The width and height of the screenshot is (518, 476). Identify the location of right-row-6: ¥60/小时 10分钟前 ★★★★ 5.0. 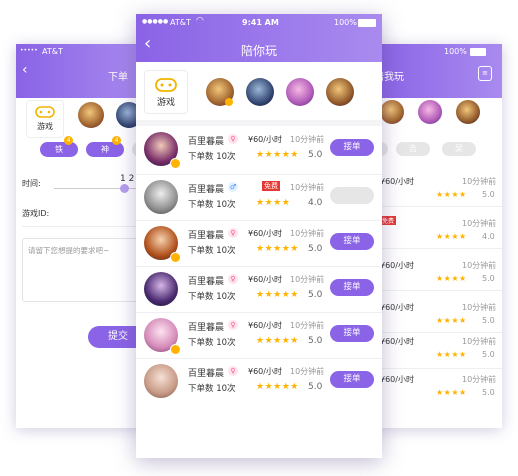
(438, 392).